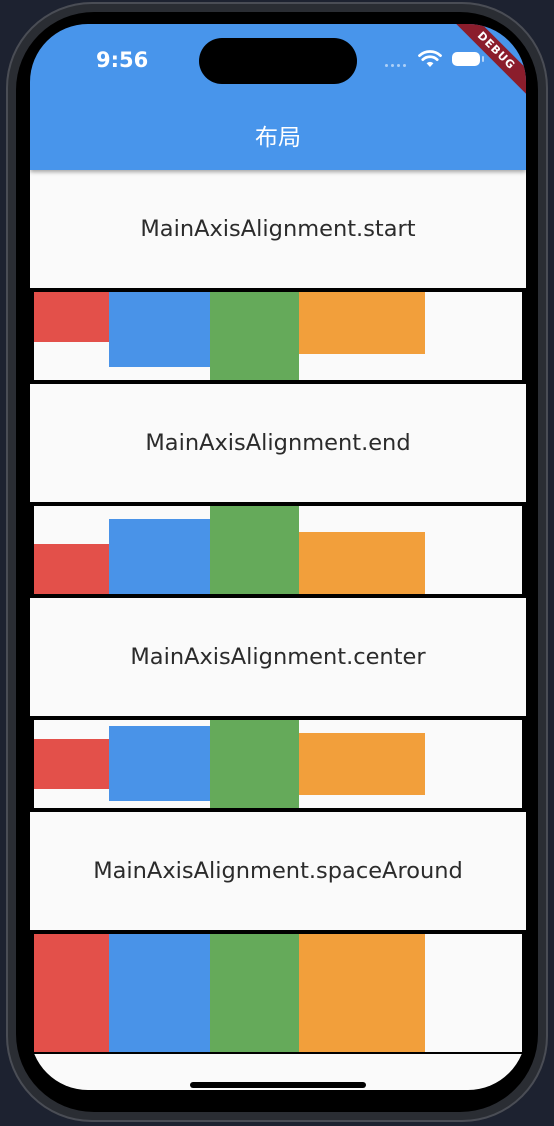  Describe the element at coordinates (278, 97) in the screenshot. I see `app-bar: 9:56 DEBUG 布局` at that location.